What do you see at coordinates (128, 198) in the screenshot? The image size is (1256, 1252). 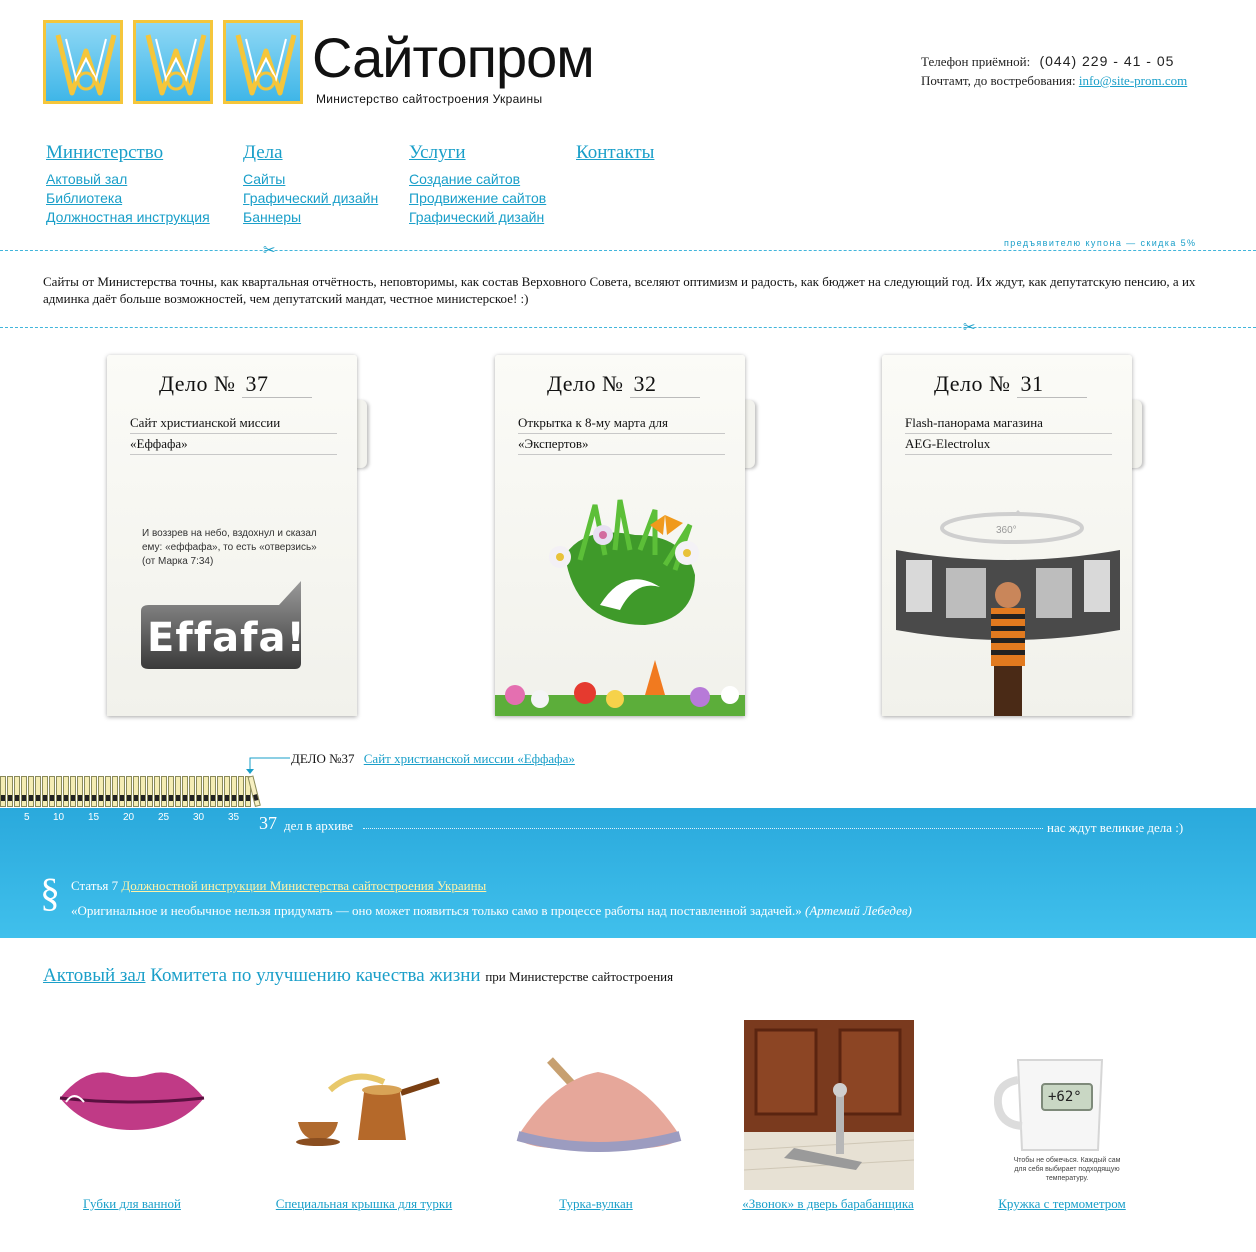 I see `nav-link-library: Библиотека` at bounding box center [128, 198].